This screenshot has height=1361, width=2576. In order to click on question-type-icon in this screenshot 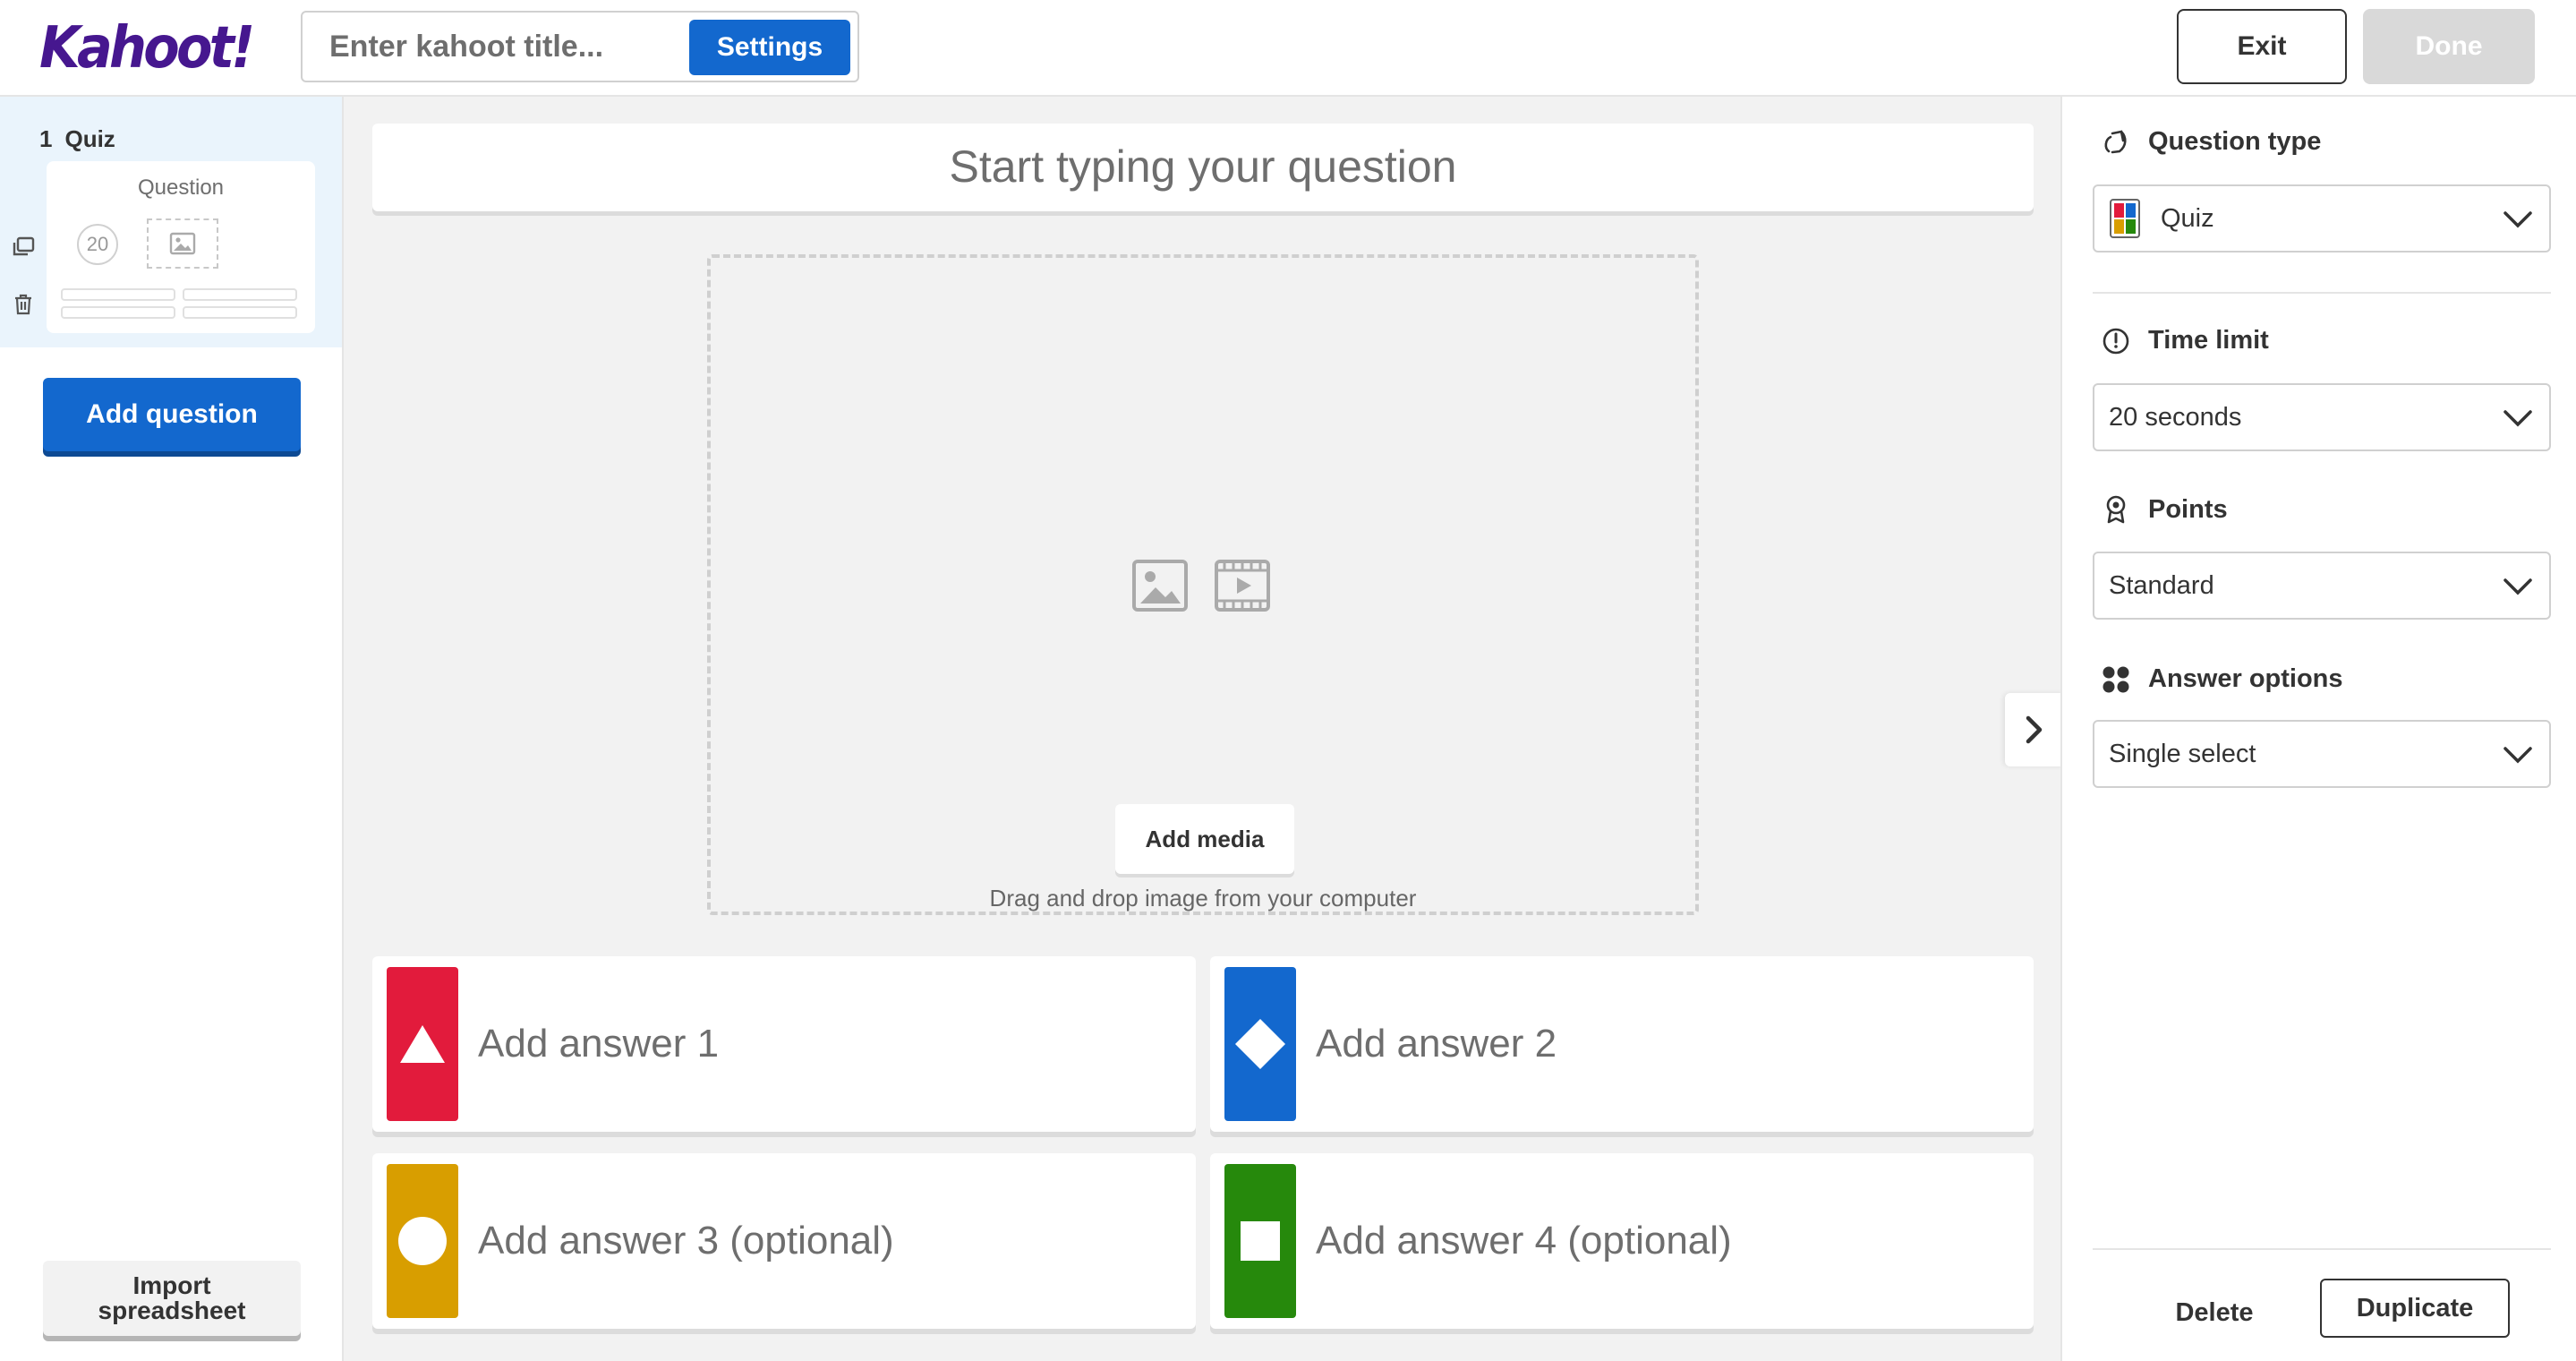, I will do `click(2115, 141)`.